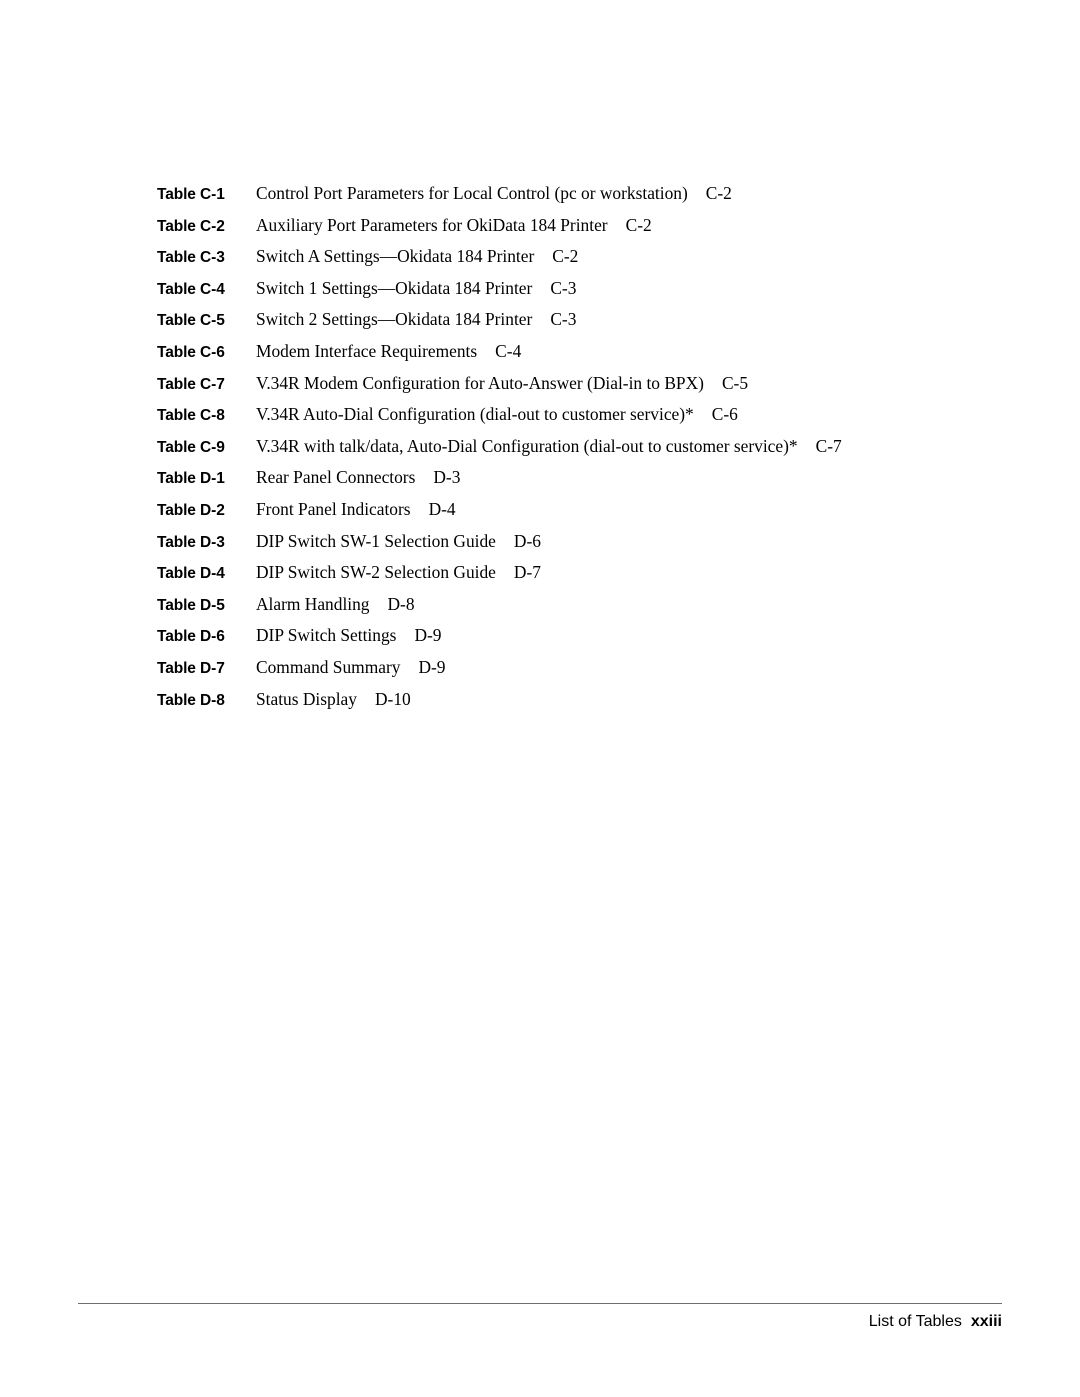  What do you see at coordinates (191, 510) in the screenshot?
I see `table-label: Table D-2` at bounding box center [191, 510].